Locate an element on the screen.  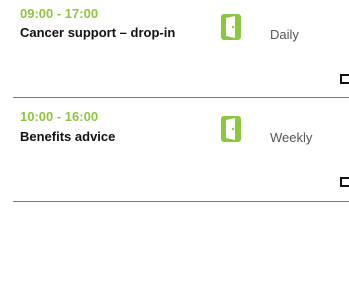
session-title: Cancer support – drop-in is located at coordinates (98, 32).